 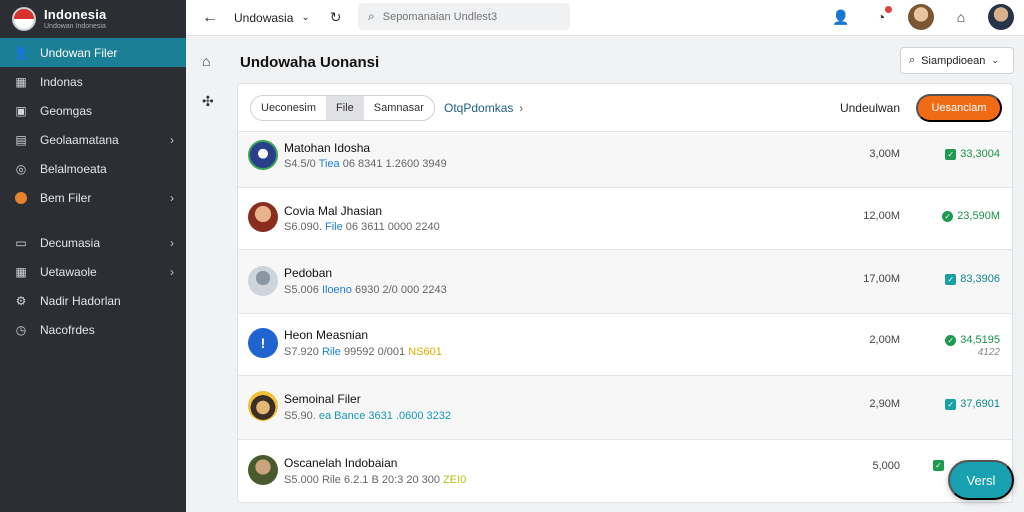 I want to click on floating-action-button: Versl, so click(x=981, y=480).